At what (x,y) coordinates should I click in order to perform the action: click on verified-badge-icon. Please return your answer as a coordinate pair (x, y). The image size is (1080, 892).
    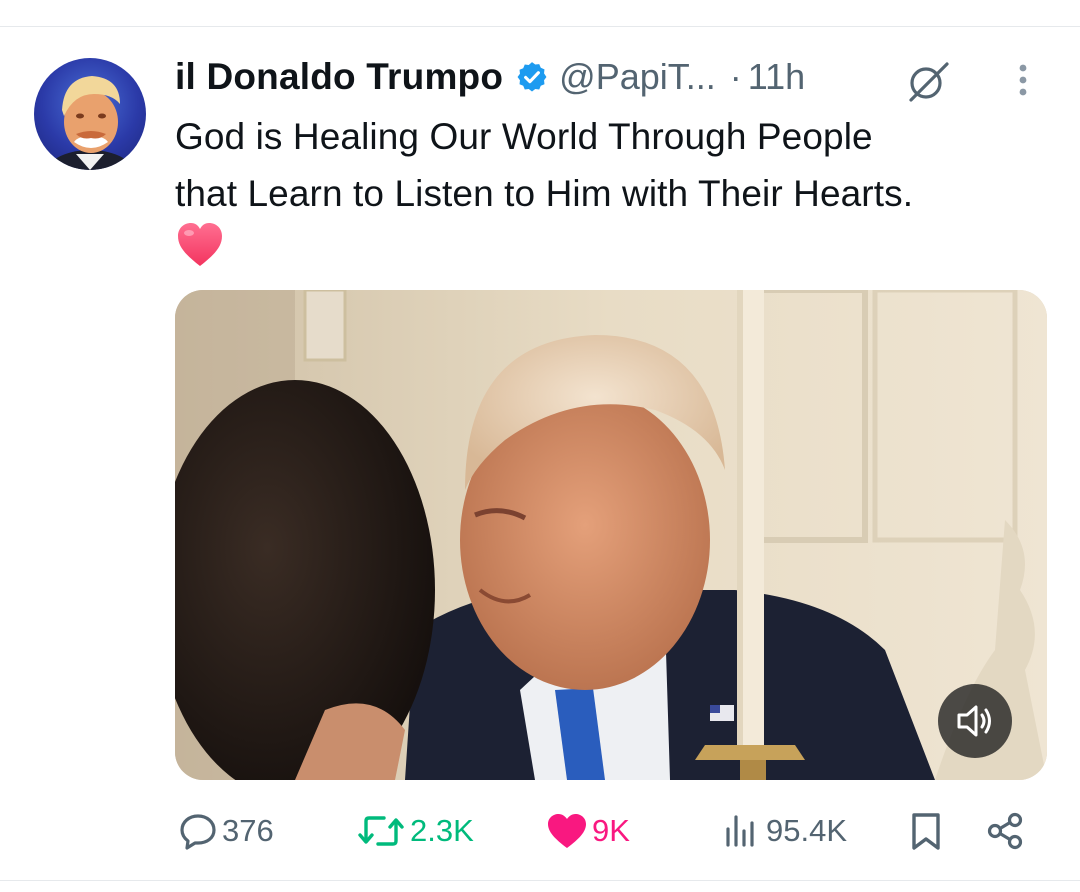
    Looking at the image, I should click on (532, 77).